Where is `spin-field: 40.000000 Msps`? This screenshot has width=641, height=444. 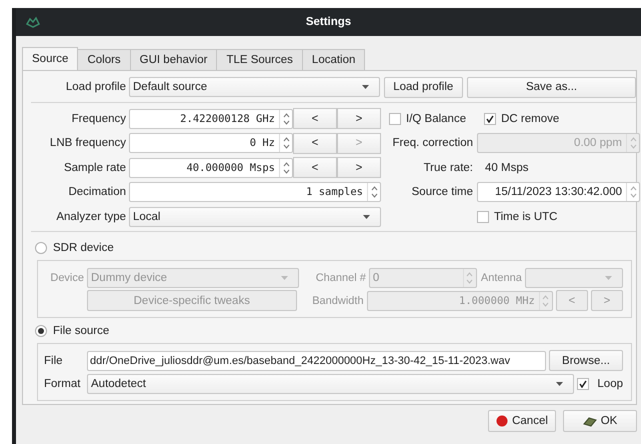
spin-field: 40.000000 Msps is located at coordinates (211, 168).